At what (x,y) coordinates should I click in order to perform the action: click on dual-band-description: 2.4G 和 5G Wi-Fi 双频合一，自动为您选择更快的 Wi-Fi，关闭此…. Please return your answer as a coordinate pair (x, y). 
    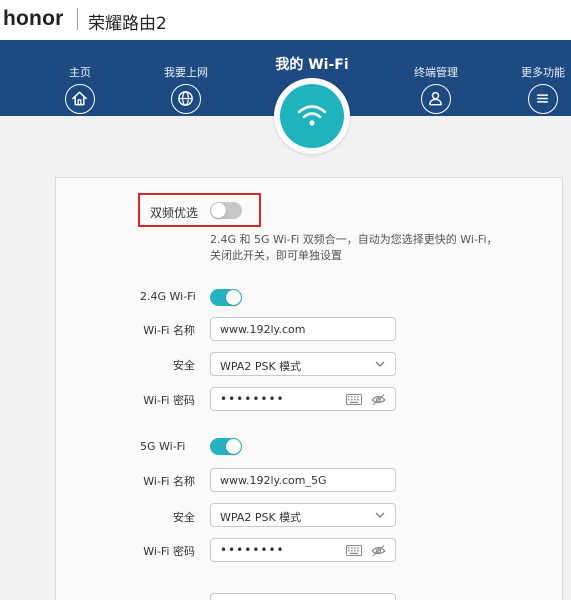
    Looking at the image, I should click on (354, 247).